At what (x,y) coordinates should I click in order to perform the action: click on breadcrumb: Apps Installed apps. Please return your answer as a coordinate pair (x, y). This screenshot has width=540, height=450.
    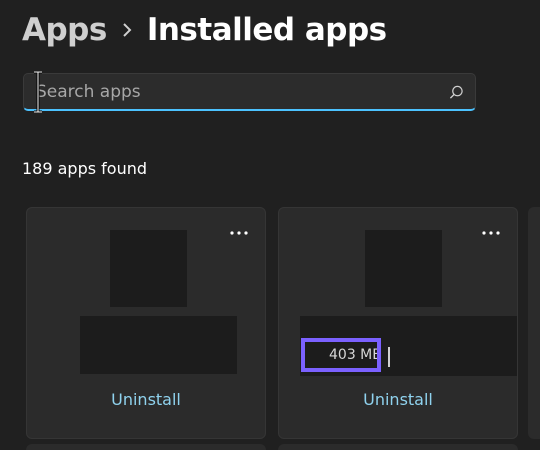
    Looking at the image, I should click on (204, 30).